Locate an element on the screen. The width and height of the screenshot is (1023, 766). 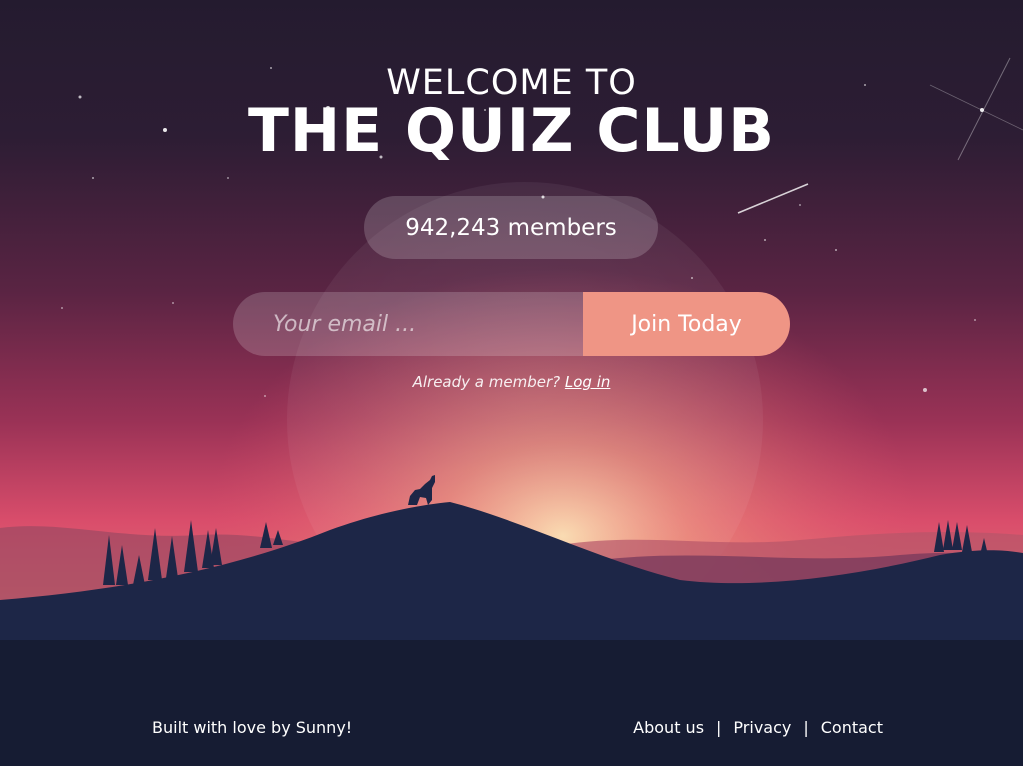
email-field is located at coordinates (408, 324).